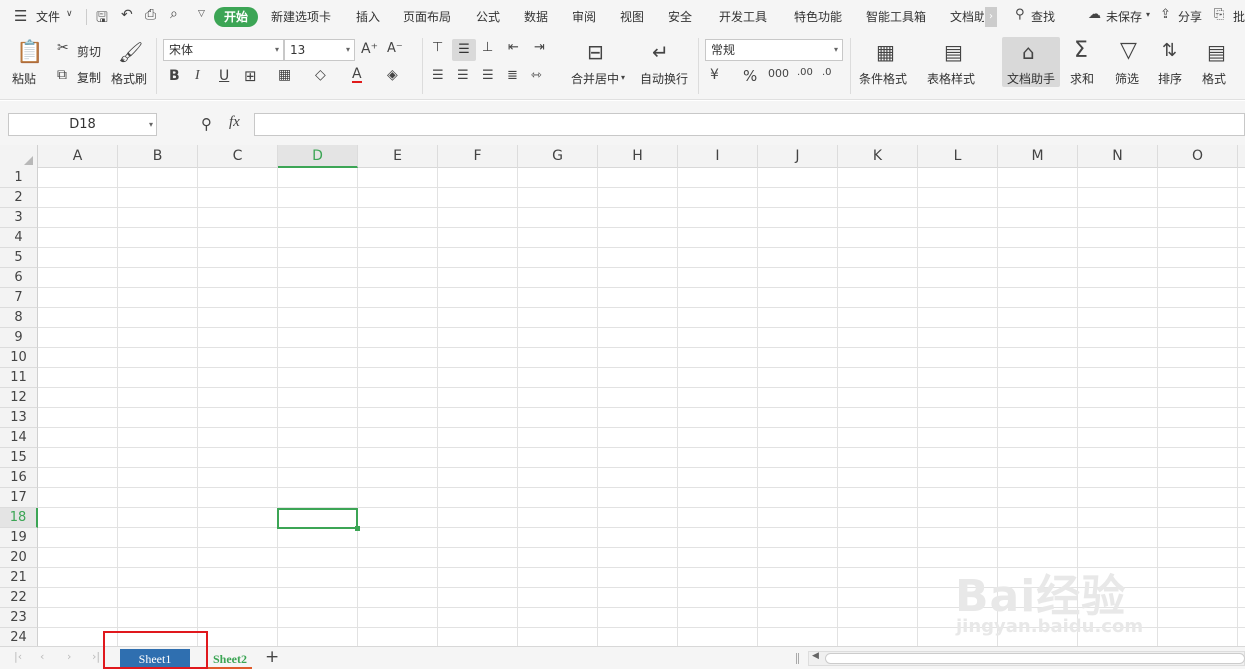 The width and height of the screenshot is (1245, 669). What do you see at coordinates (357, 75) in the screenshot?
I see `font-color-icon: A` at bounding box center [357, 75].